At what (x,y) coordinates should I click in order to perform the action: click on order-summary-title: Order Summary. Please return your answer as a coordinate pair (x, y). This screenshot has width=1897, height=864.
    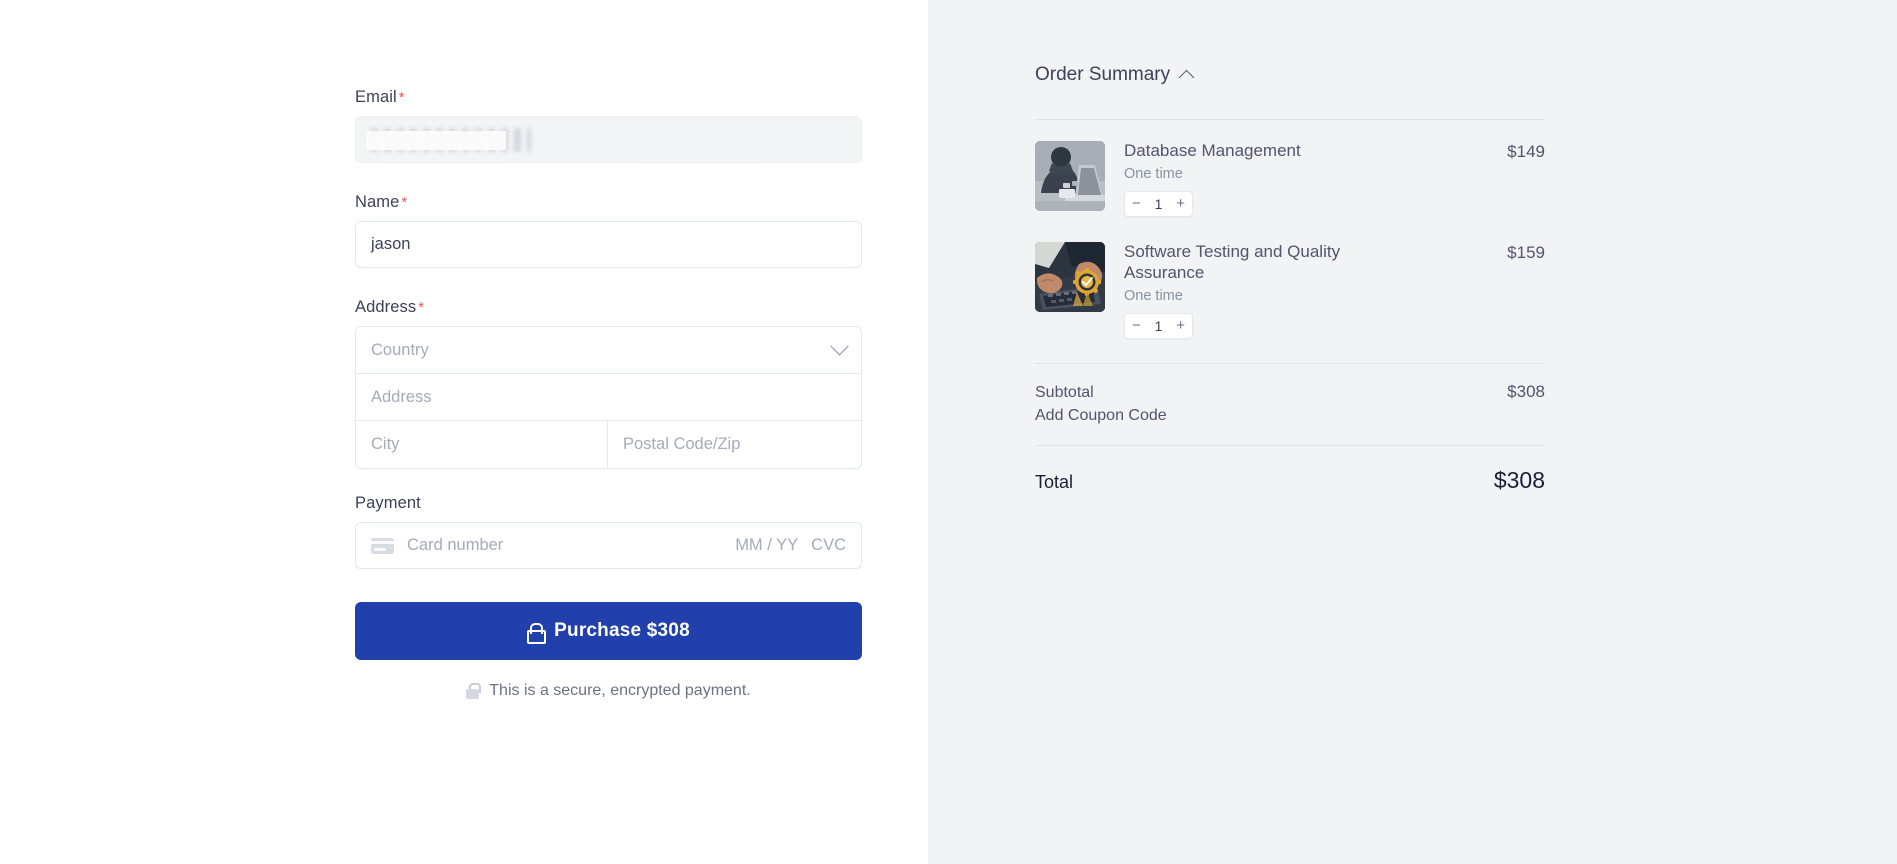
    Looking at the image, I should click on (1103, 74).